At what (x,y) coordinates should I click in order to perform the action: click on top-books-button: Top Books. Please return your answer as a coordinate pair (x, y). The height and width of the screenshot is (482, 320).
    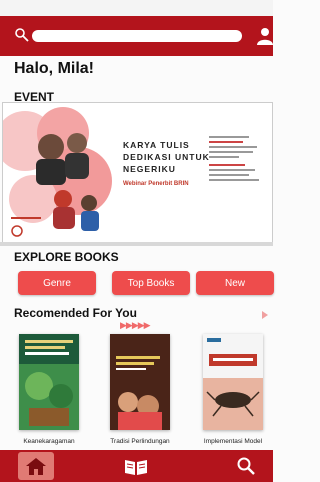
    Looking at the image, I should click on (151, 283).